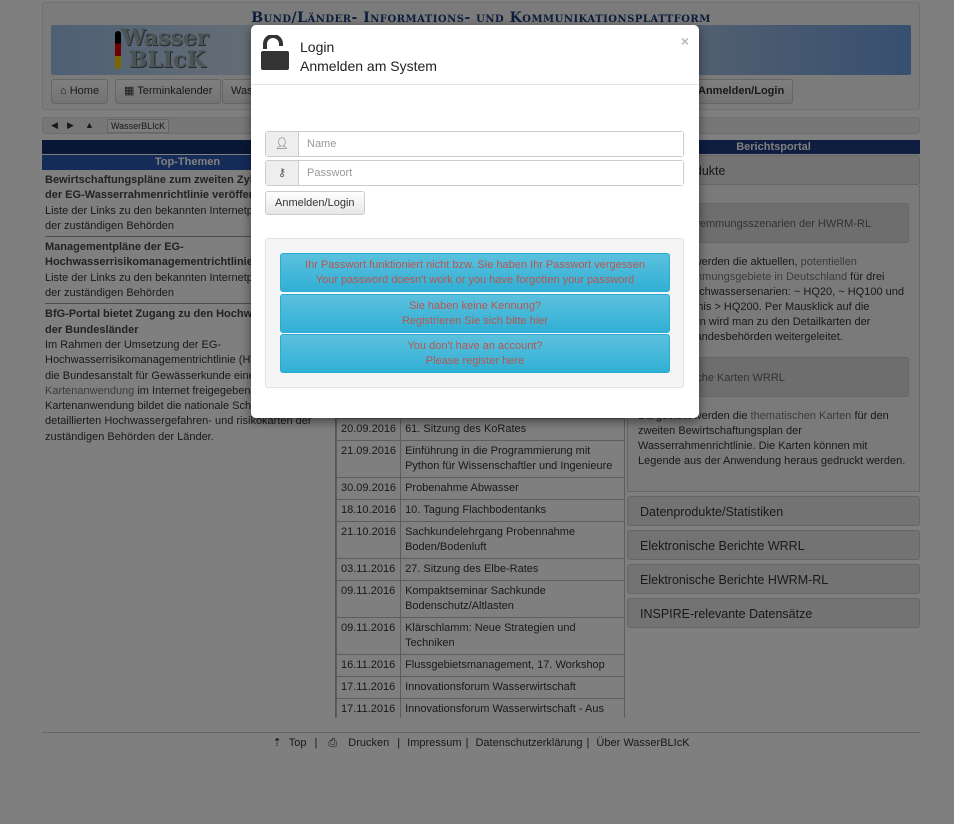 The image size is (954, 824). Describe the element at coordinates (282, 144) in the screenshot. I see `user-icon: 👤︎` at that location.